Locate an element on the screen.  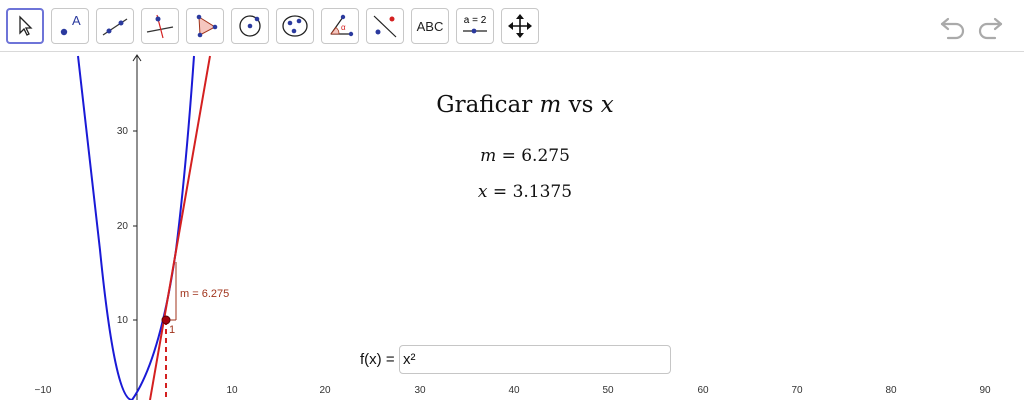
polygon-tool-button is located at coordinates (205, 26).